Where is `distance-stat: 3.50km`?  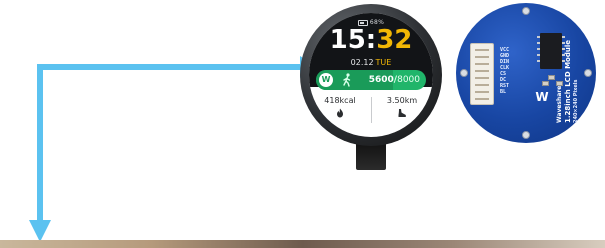 distance-stat: 3.50km is located at coordinates (402, 106).